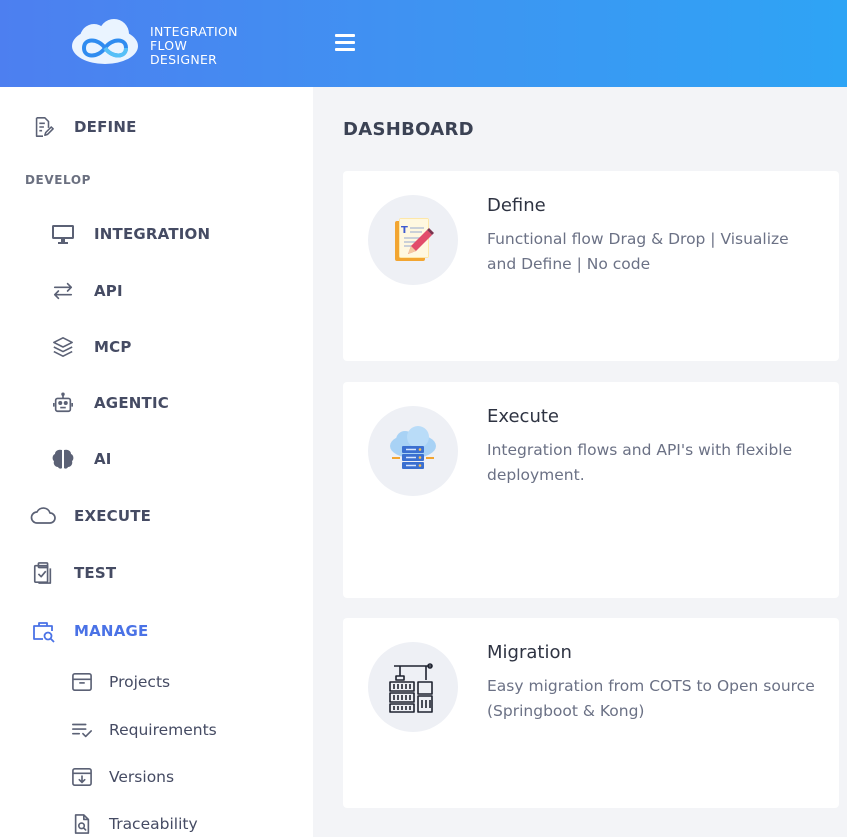  Describe the element at coordinates (95, 573) in the screenshot. I see `sidebar-item-label: TEST` at that location.